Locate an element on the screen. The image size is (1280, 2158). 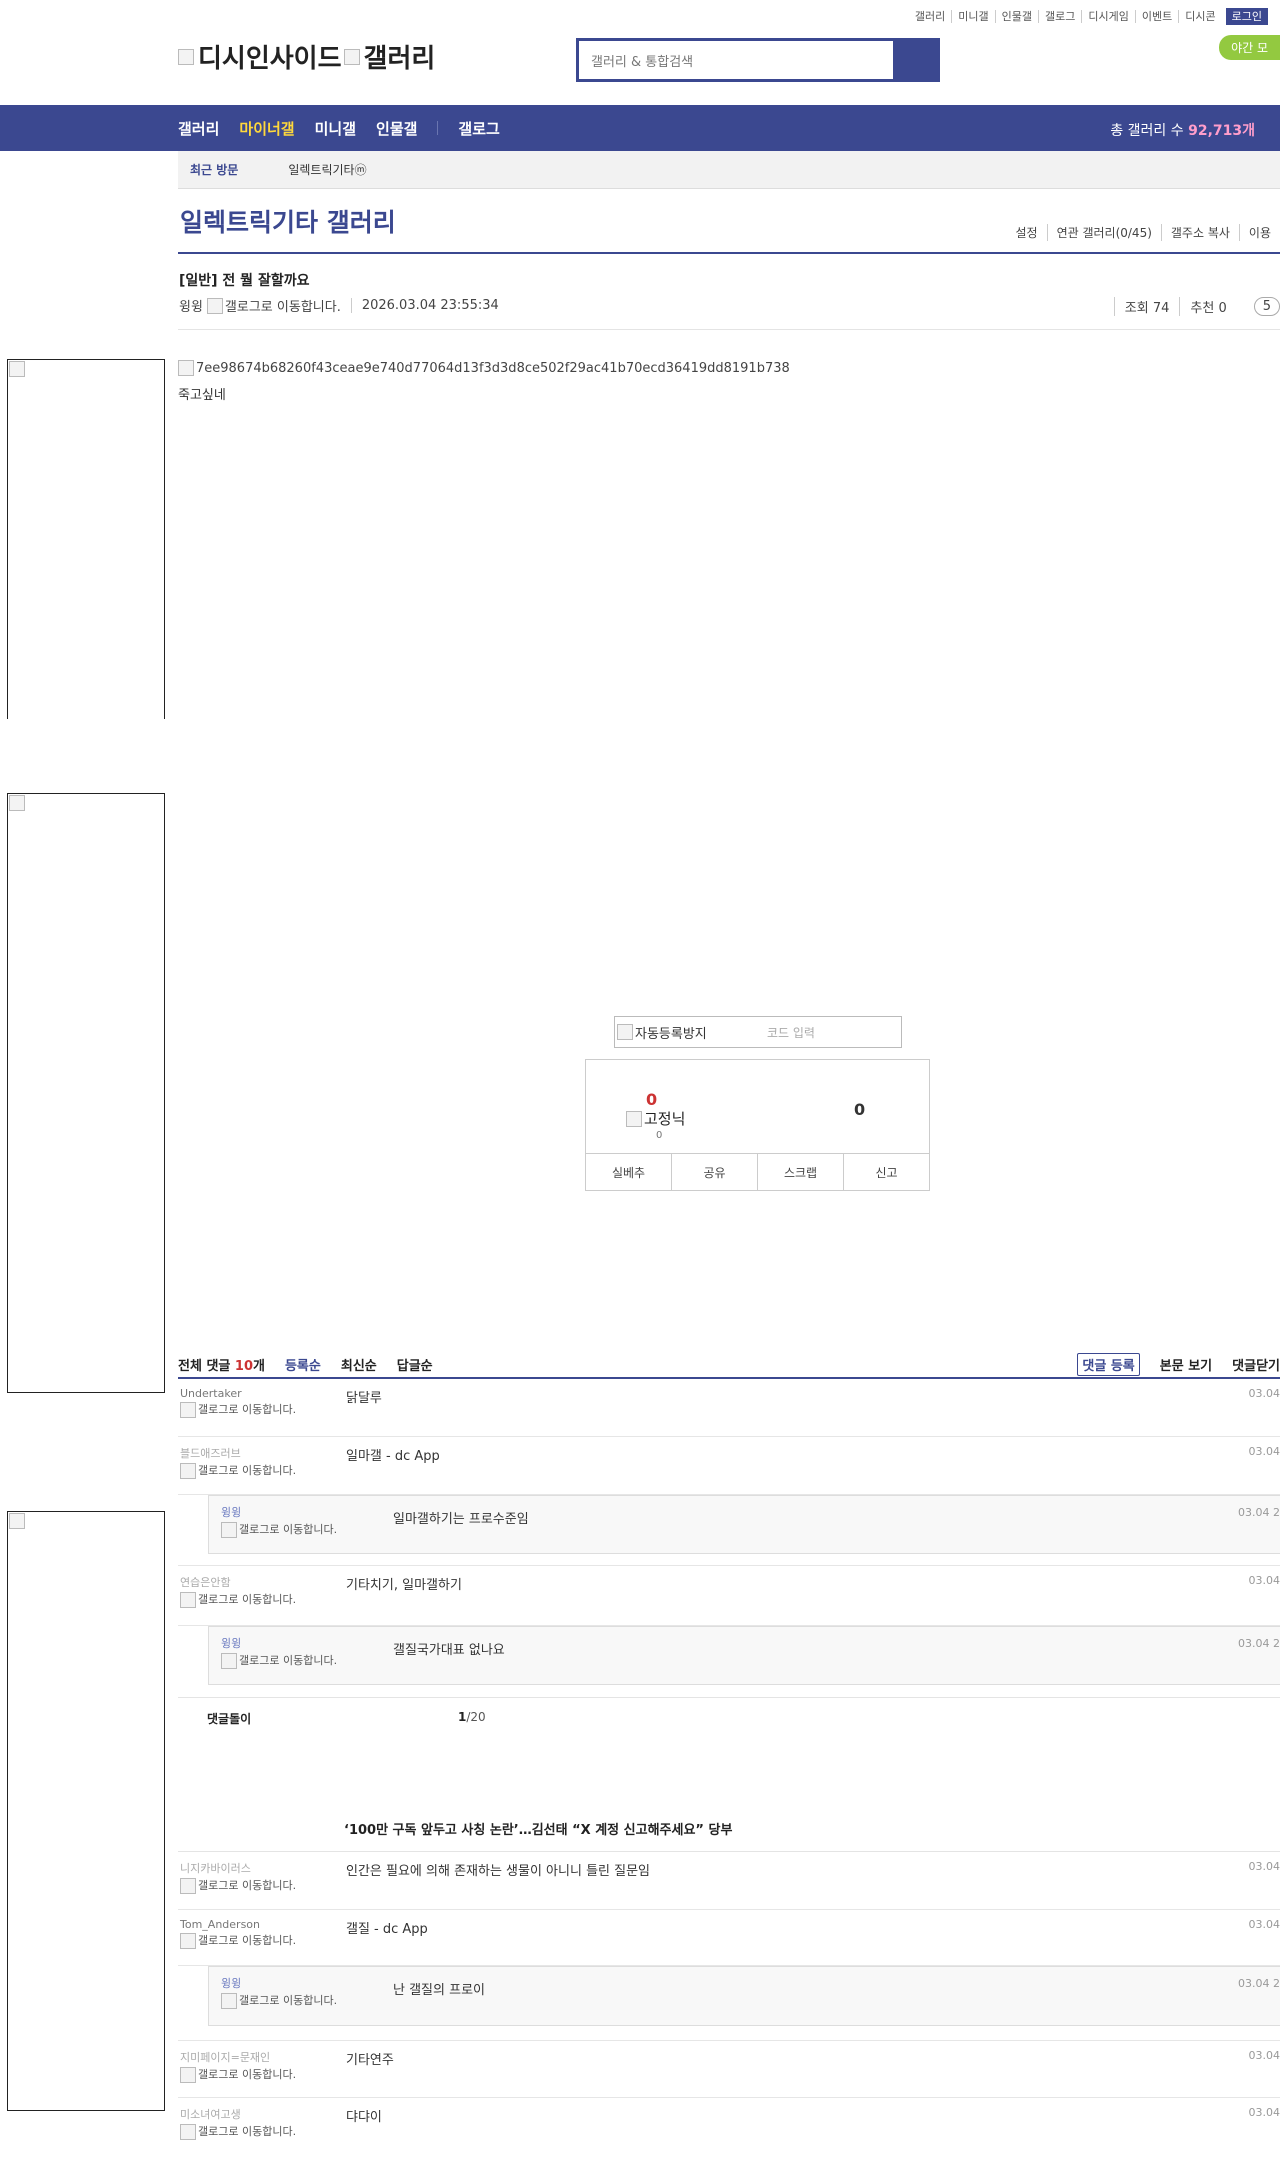
comment-total-label: 전체 댓글 is located at coordinates (206, 1366).